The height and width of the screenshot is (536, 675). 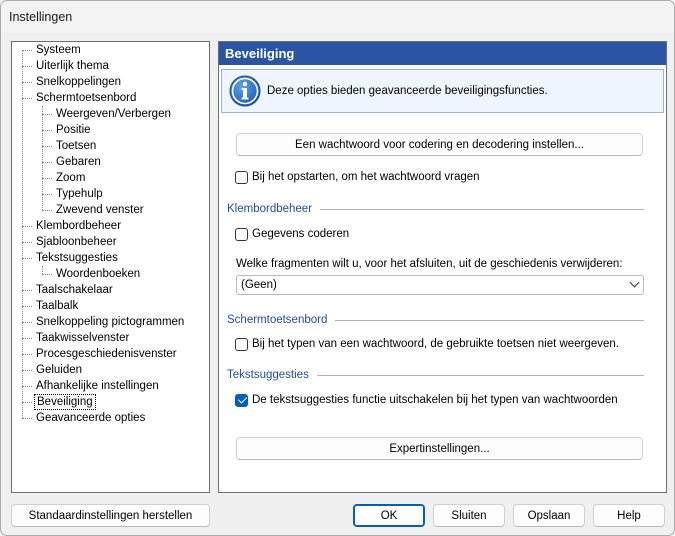 I want to click on info-icon, so click(x=245, y=91).